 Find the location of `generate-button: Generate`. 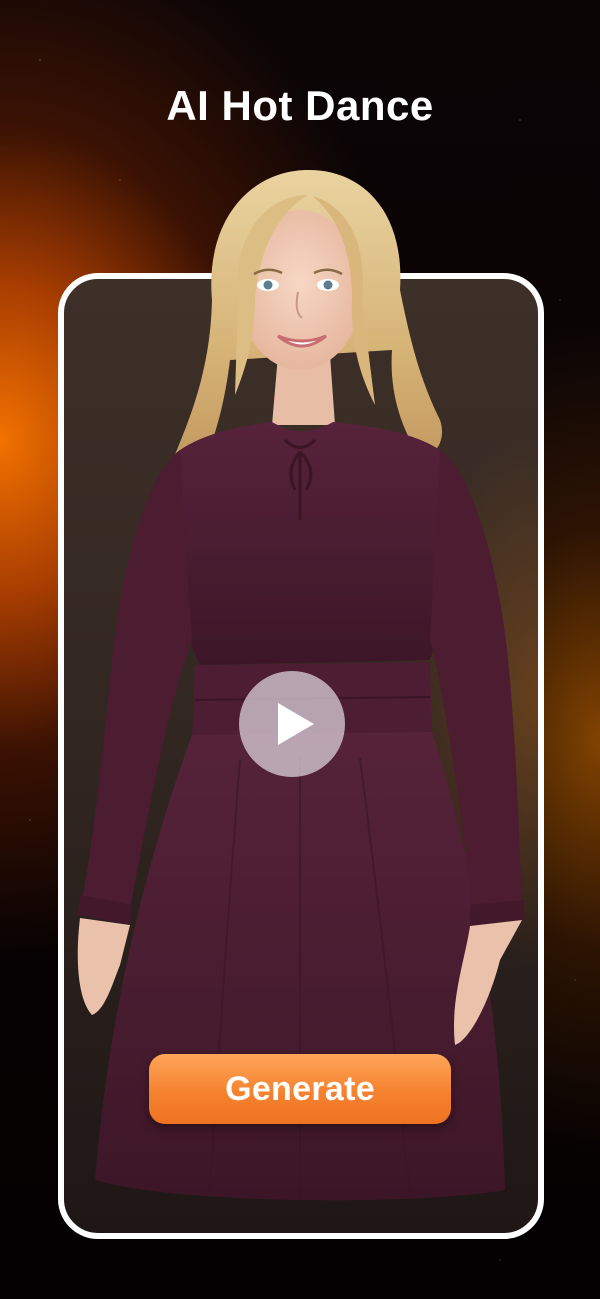

generate-button: Generate is located at coordinates (300, 1089).